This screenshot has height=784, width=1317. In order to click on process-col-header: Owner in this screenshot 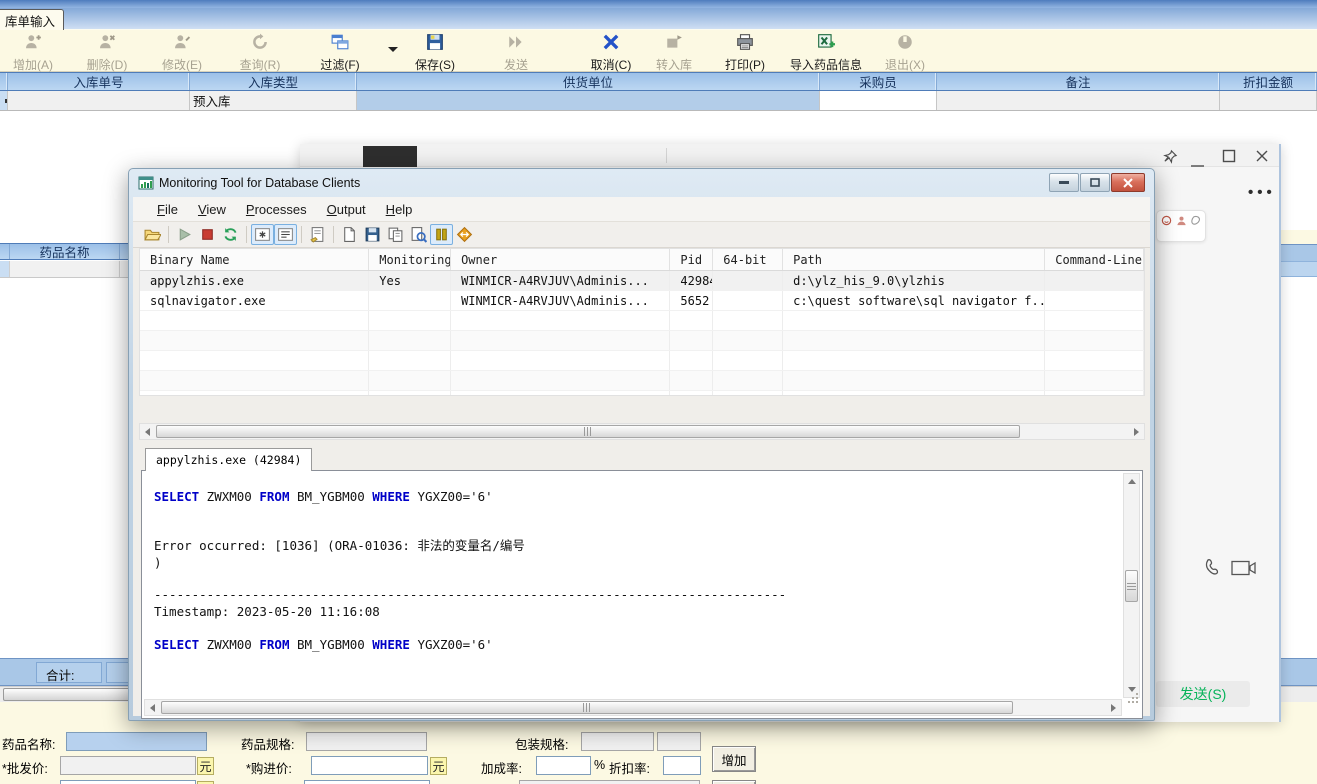, I will do `click(561, 259)`.